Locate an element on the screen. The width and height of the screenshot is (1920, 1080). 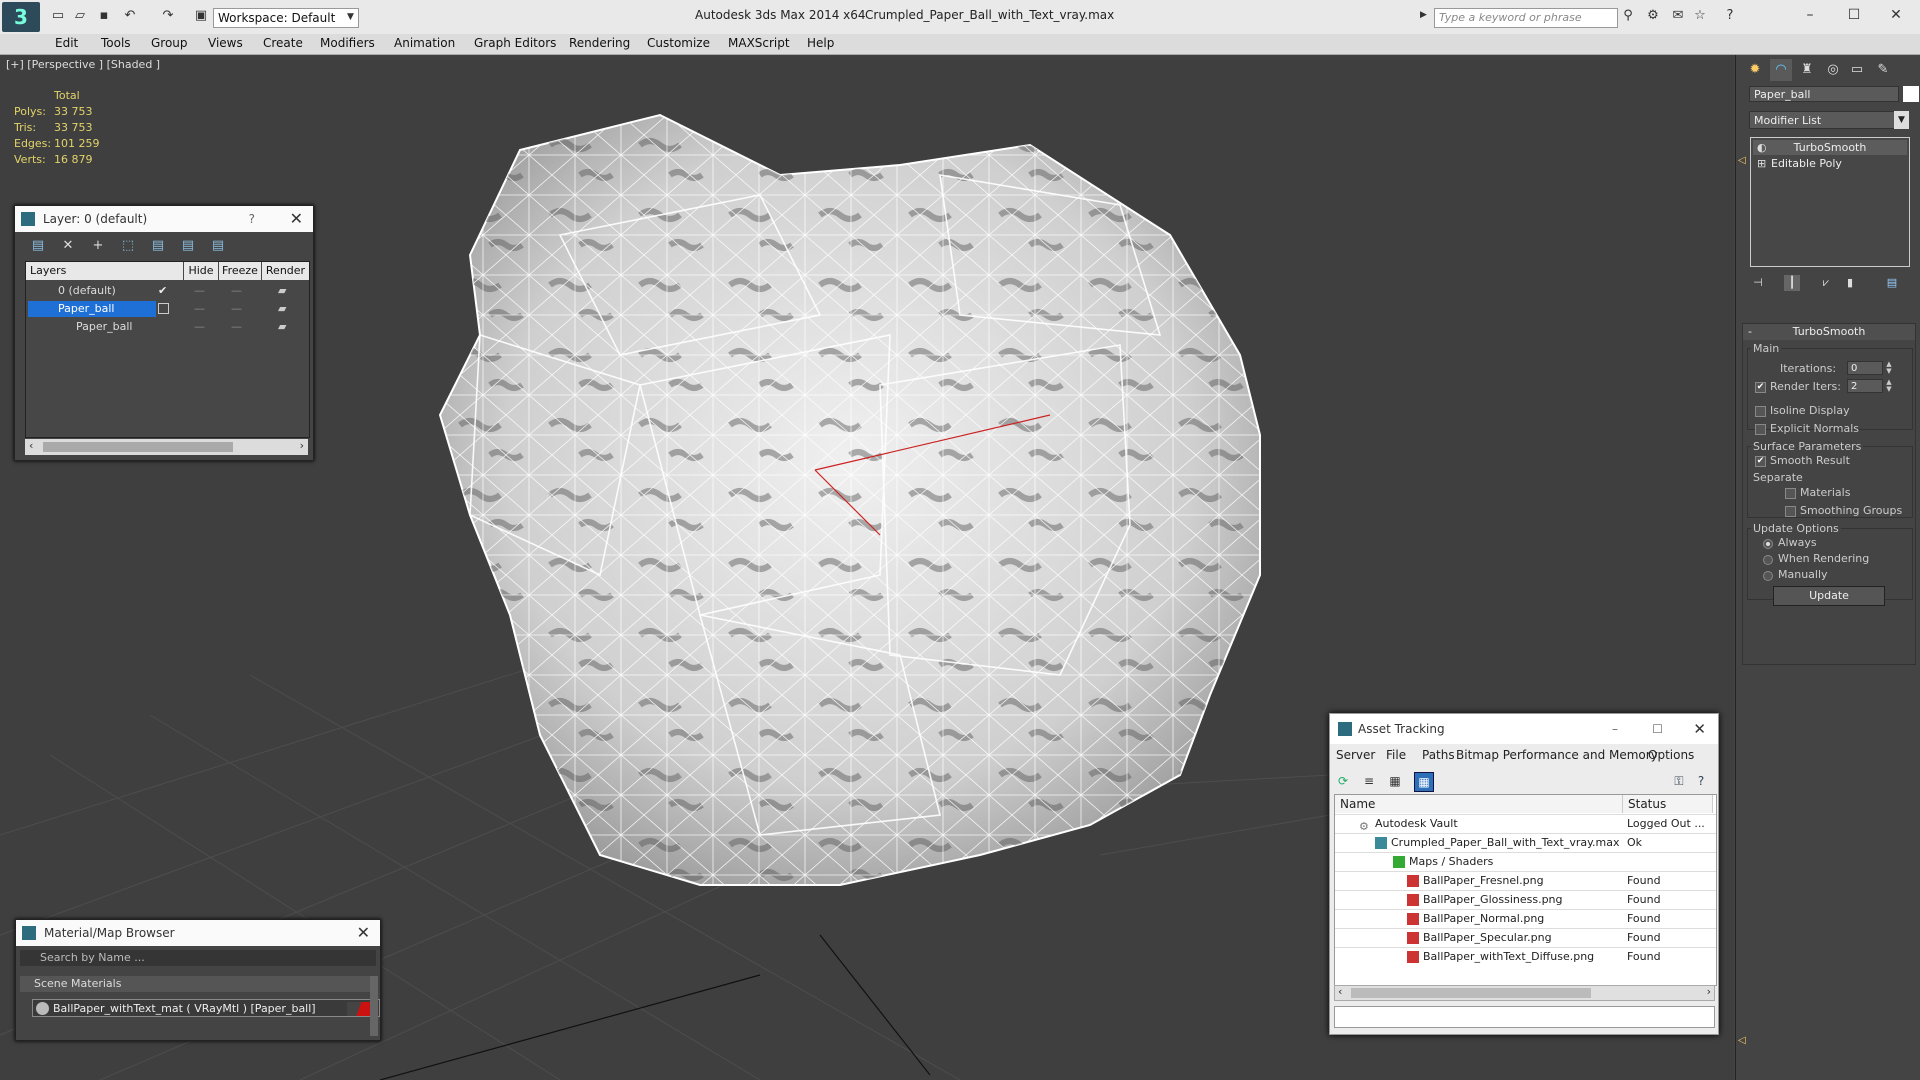
menu-rendering: Rendering is located at coordinates (599, 43).